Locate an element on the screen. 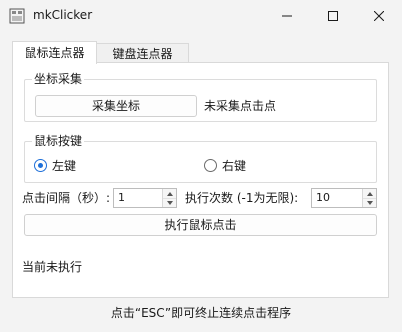  minimize-icon is located at coordinates (287, 15).